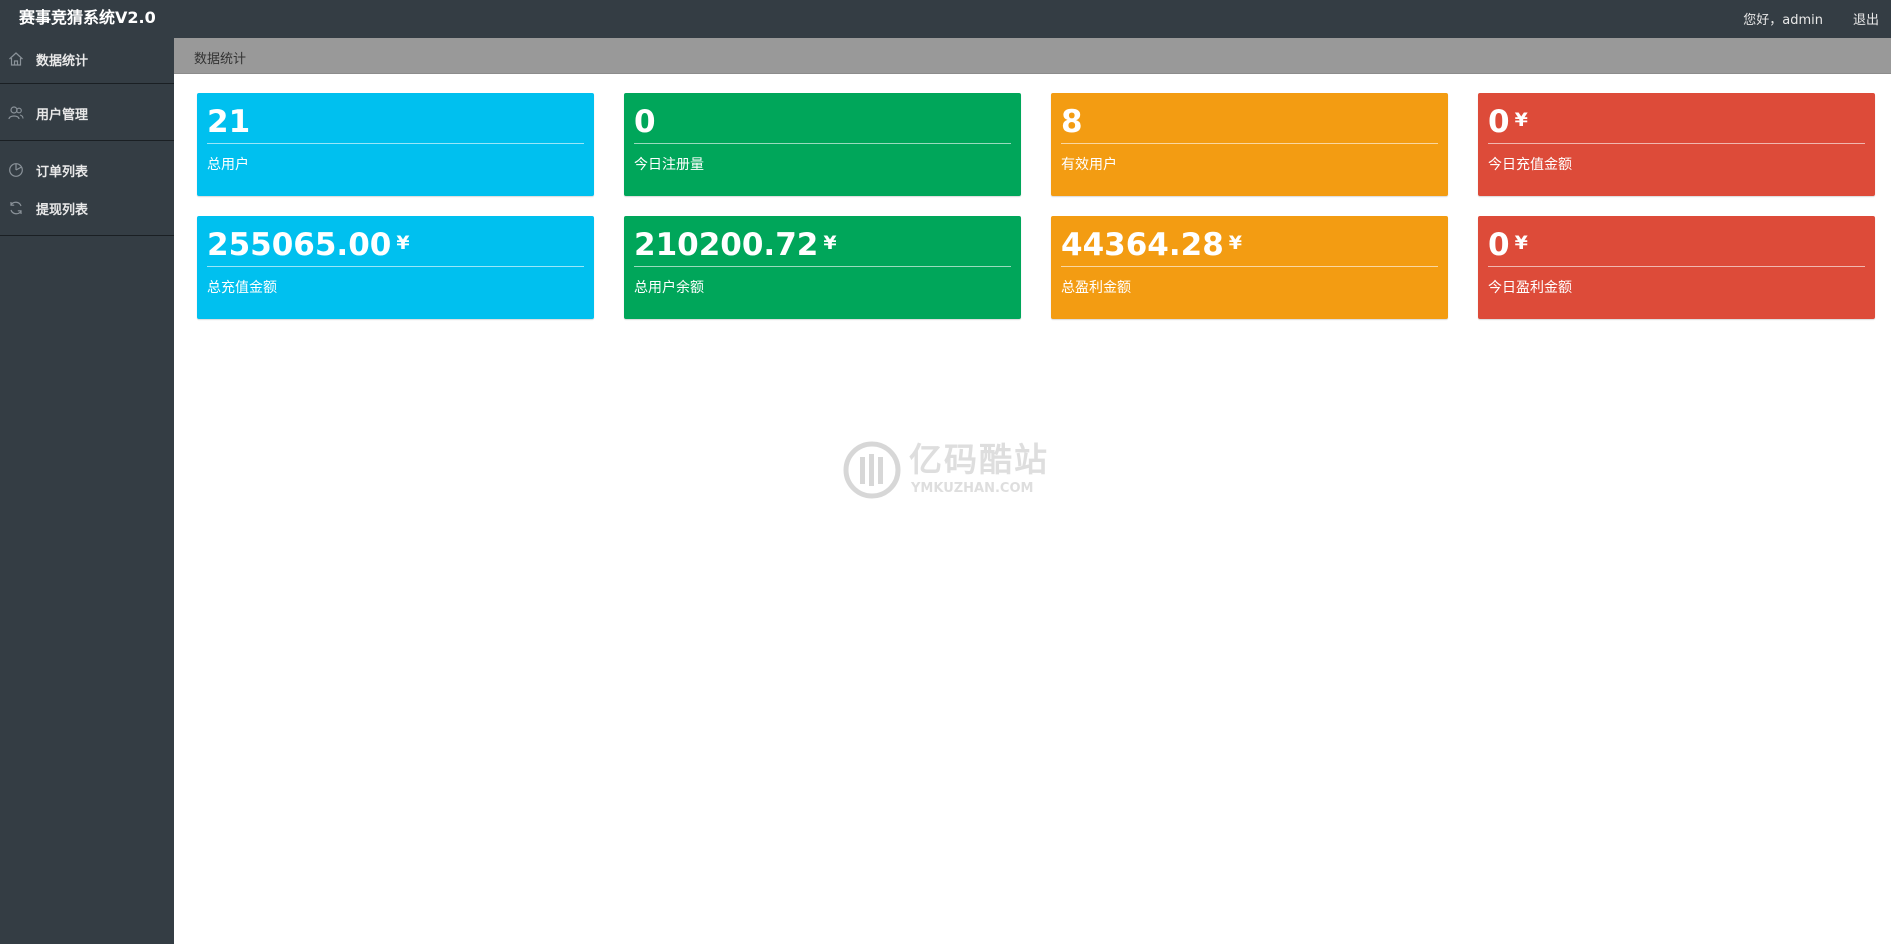 The image size is (1891, 944). What do you see at coordinates (945, 19) in the screenshot?
I see `top-bar: 赛事竞猜系统V2.0 您好，admin 退出` at bounding box center [945, 19].